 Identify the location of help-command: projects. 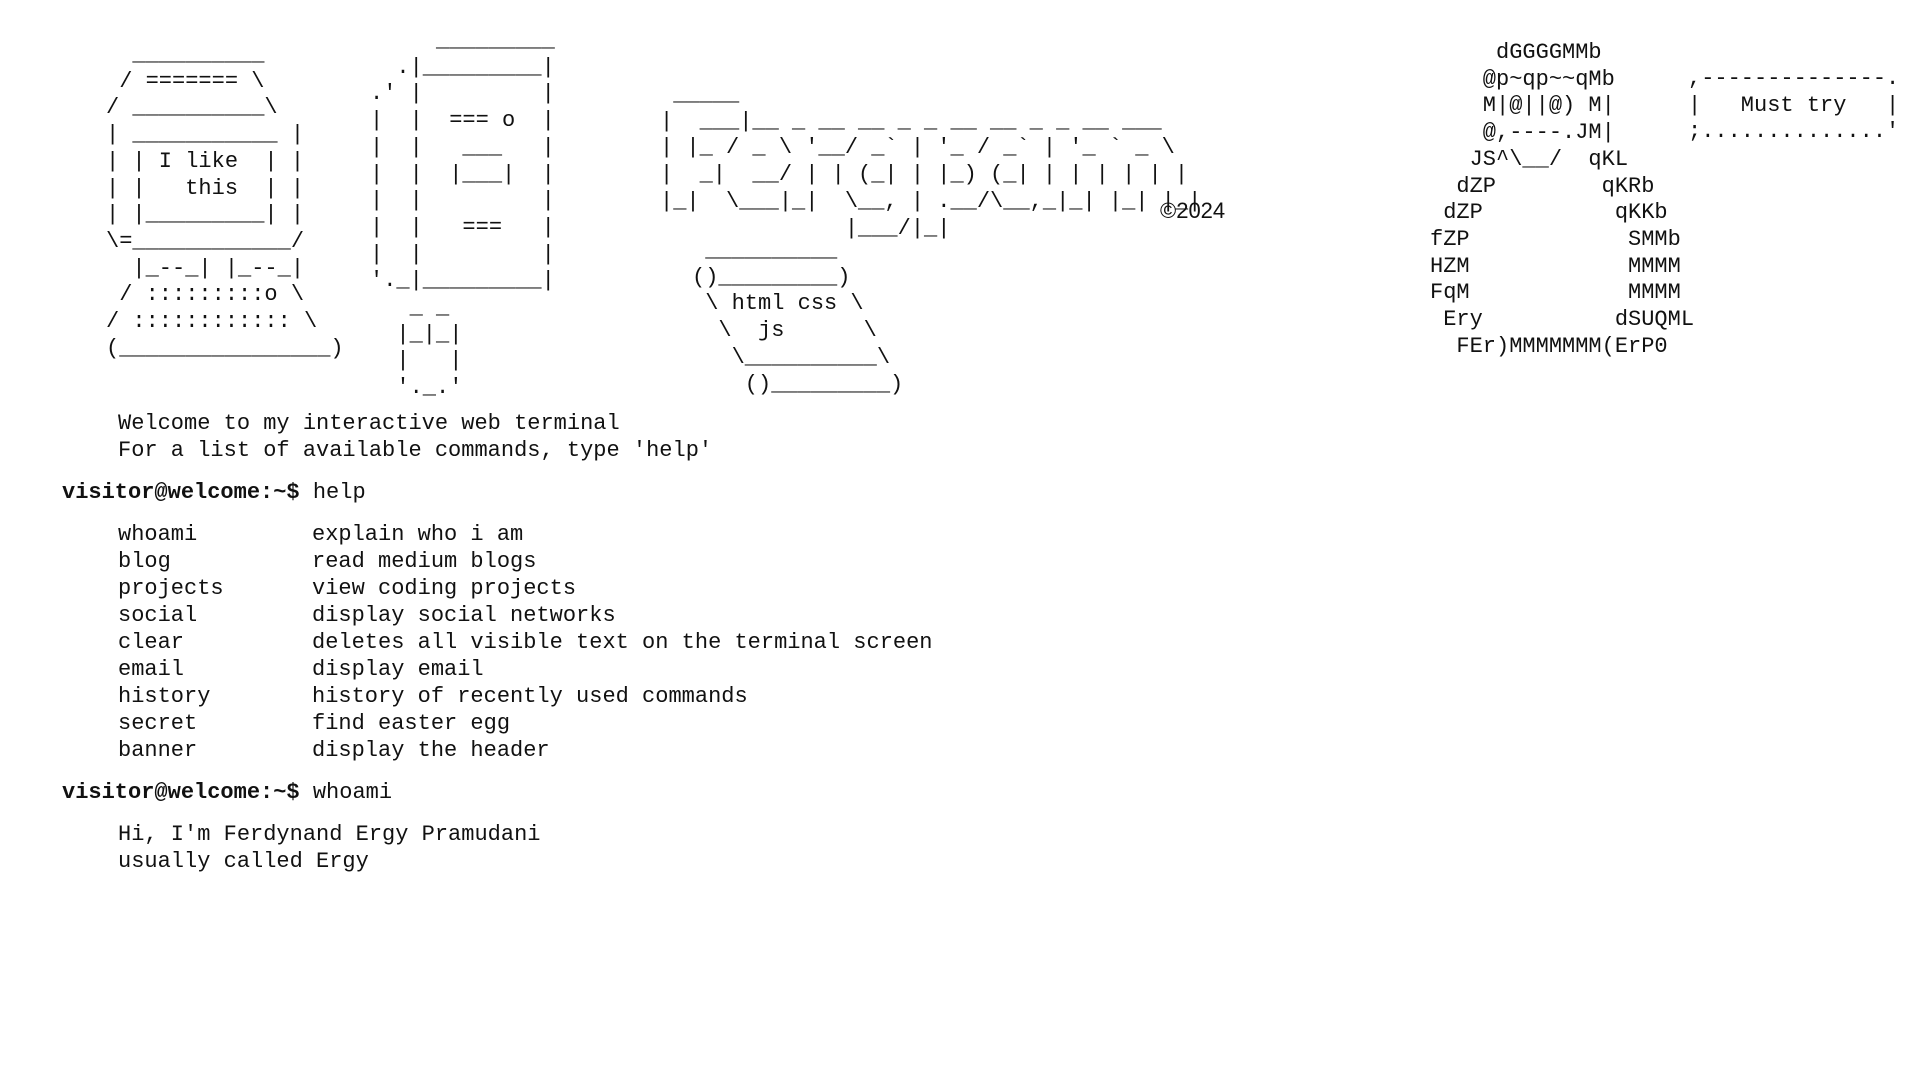
(171, 588).